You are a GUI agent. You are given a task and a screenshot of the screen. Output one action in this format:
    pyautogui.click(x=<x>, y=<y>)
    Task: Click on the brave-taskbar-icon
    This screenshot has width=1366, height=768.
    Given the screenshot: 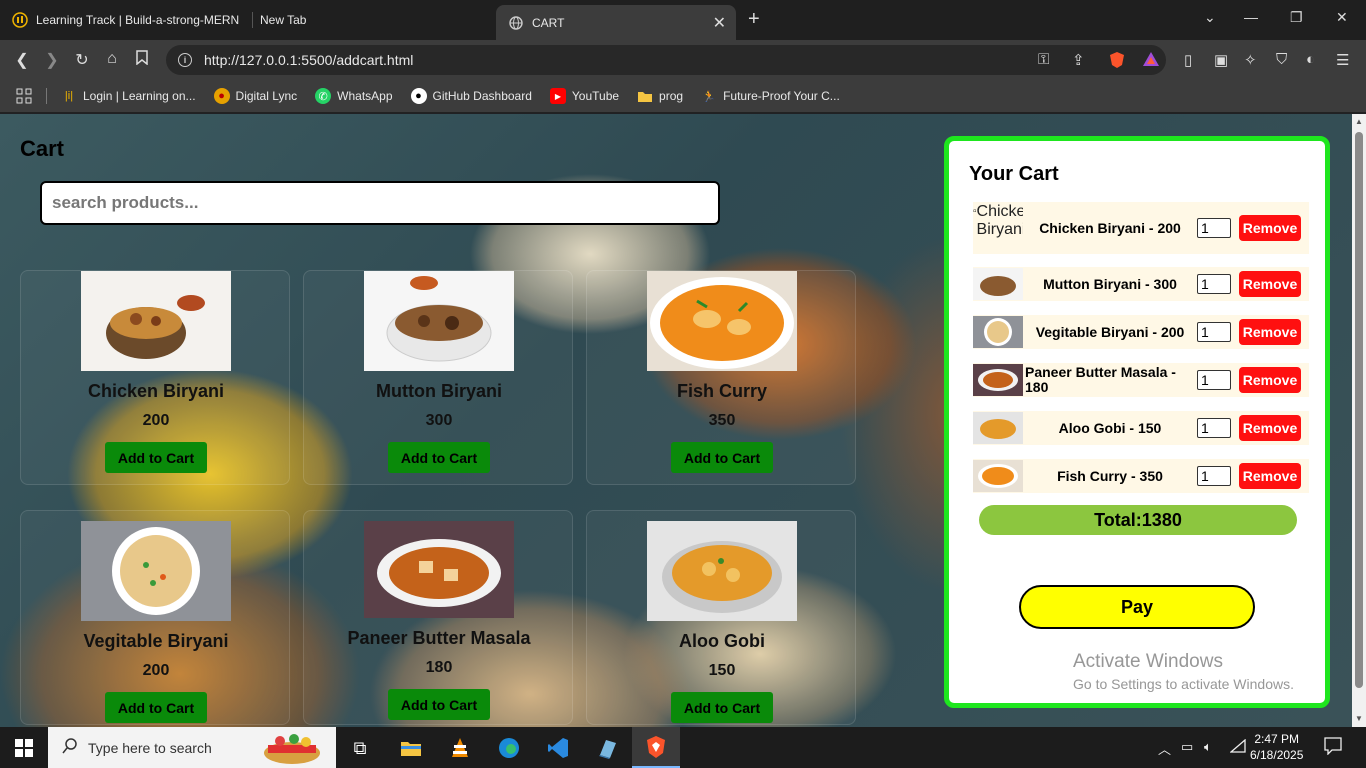 What is the action you would take?
    pyautogui.click(x=656, y=747)
    